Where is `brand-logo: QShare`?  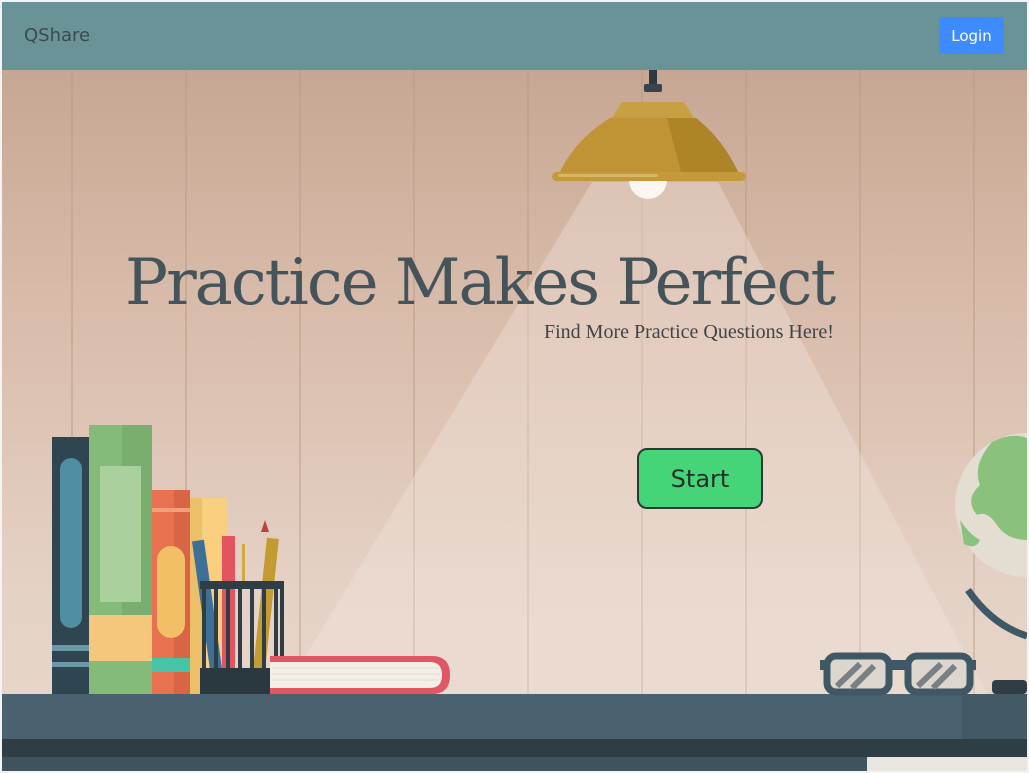
brand-logo: QShare is located at coordinates (57, 35).